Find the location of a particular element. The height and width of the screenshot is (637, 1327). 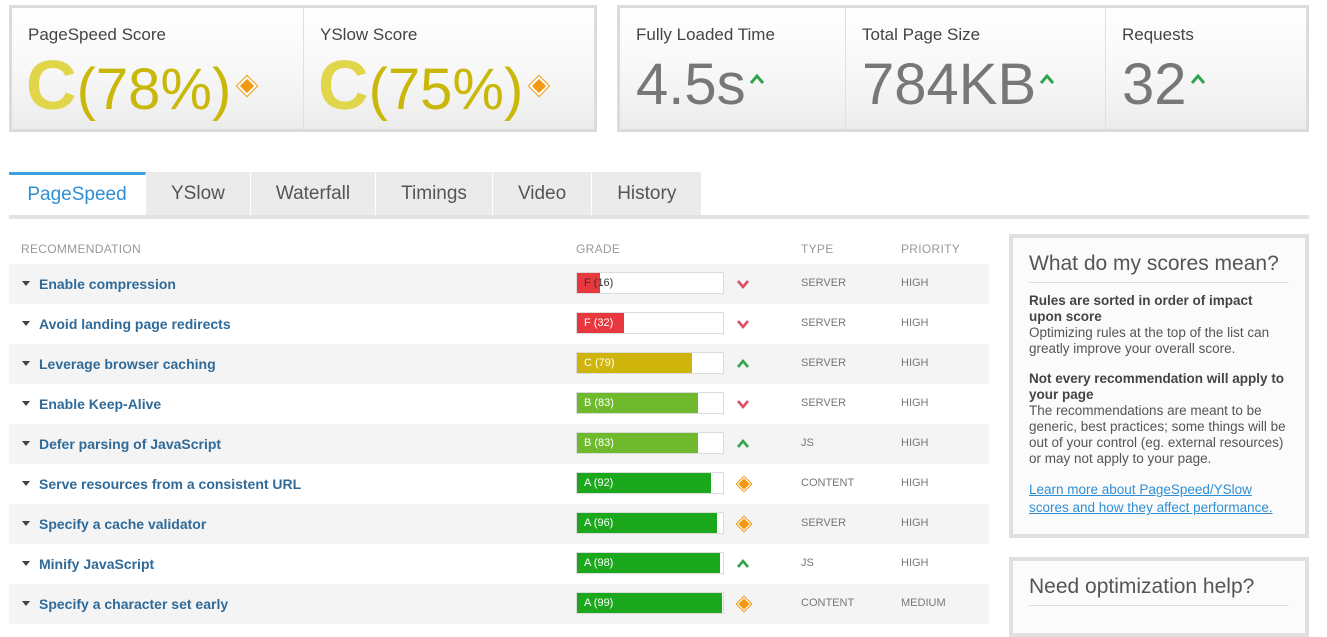

tab-underline is located at coordinates (659, 217).